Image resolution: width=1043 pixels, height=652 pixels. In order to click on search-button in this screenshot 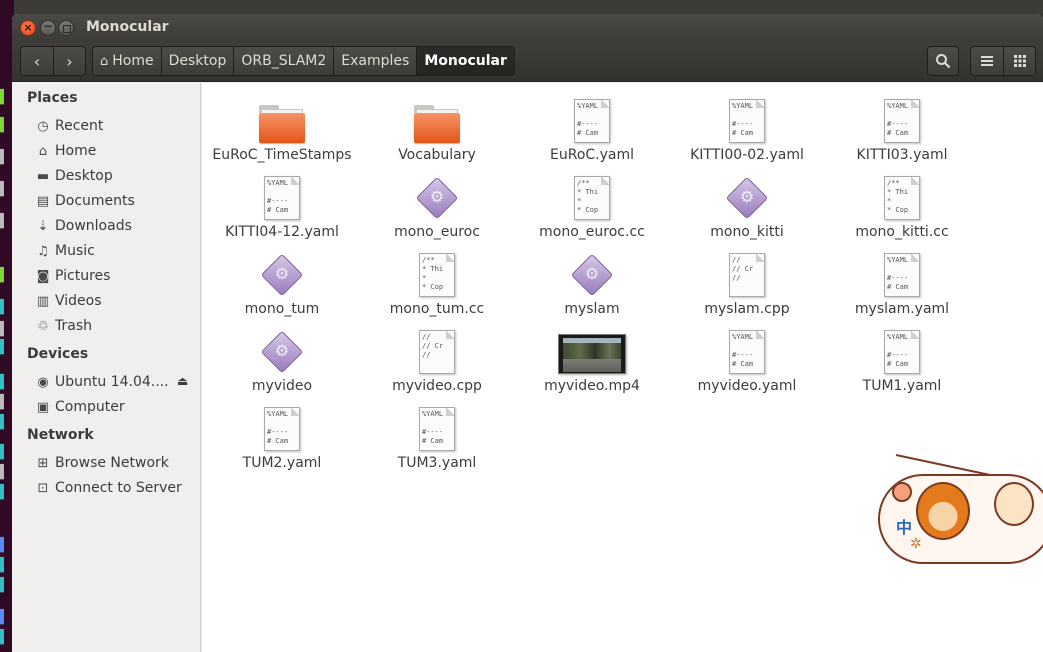, I will do `click(943, 61)`.